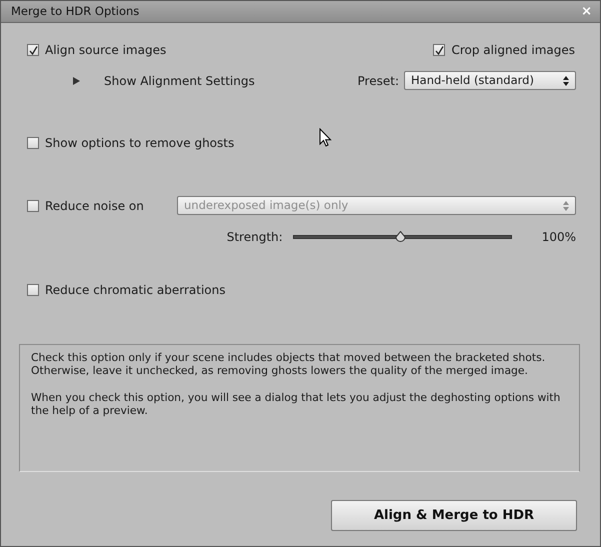 This screenshot has height=547, width=601. Describe the element at coordinates (179, 81) in the screenshot. I see `alignment-settings-toggle: Show Alignment Settings` at that location.